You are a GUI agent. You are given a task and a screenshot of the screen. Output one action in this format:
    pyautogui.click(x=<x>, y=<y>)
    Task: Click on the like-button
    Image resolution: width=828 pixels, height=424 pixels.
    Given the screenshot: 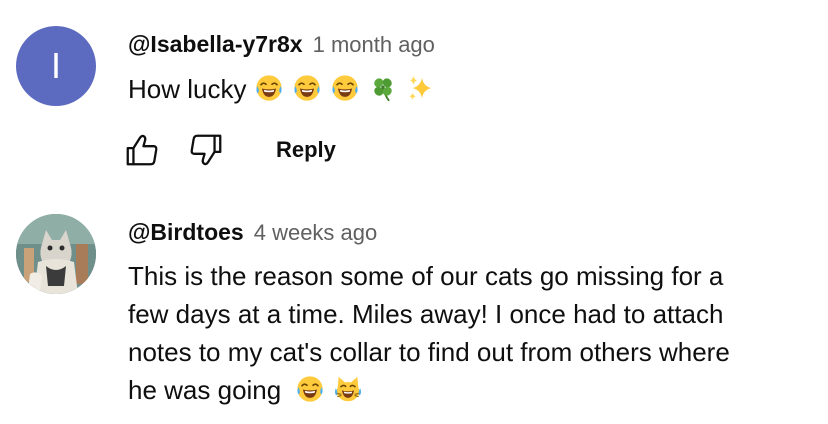 What is the action you would take?
    pyautogui.click(x=142, y=150)
    